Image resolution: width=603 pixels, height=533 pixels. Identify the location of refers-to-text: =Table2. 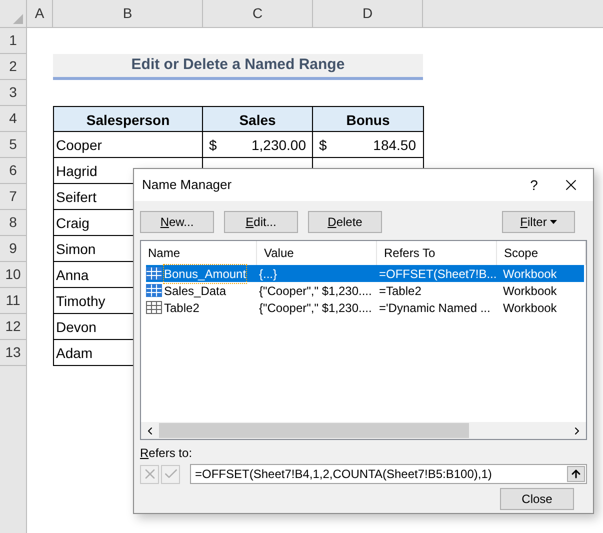
(400, 291).